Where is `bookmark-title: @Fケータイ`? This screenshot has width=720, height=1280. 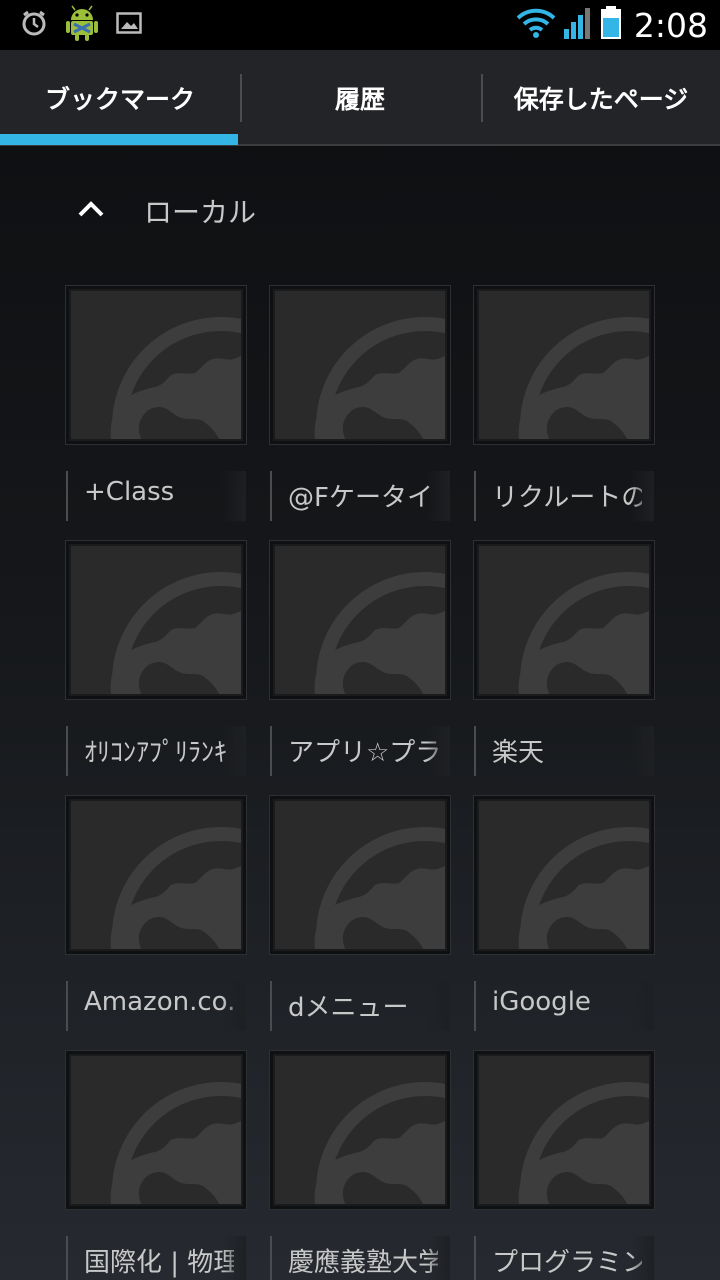 bookmark-title: @Fケータイ is located at coordinates (360, 496).